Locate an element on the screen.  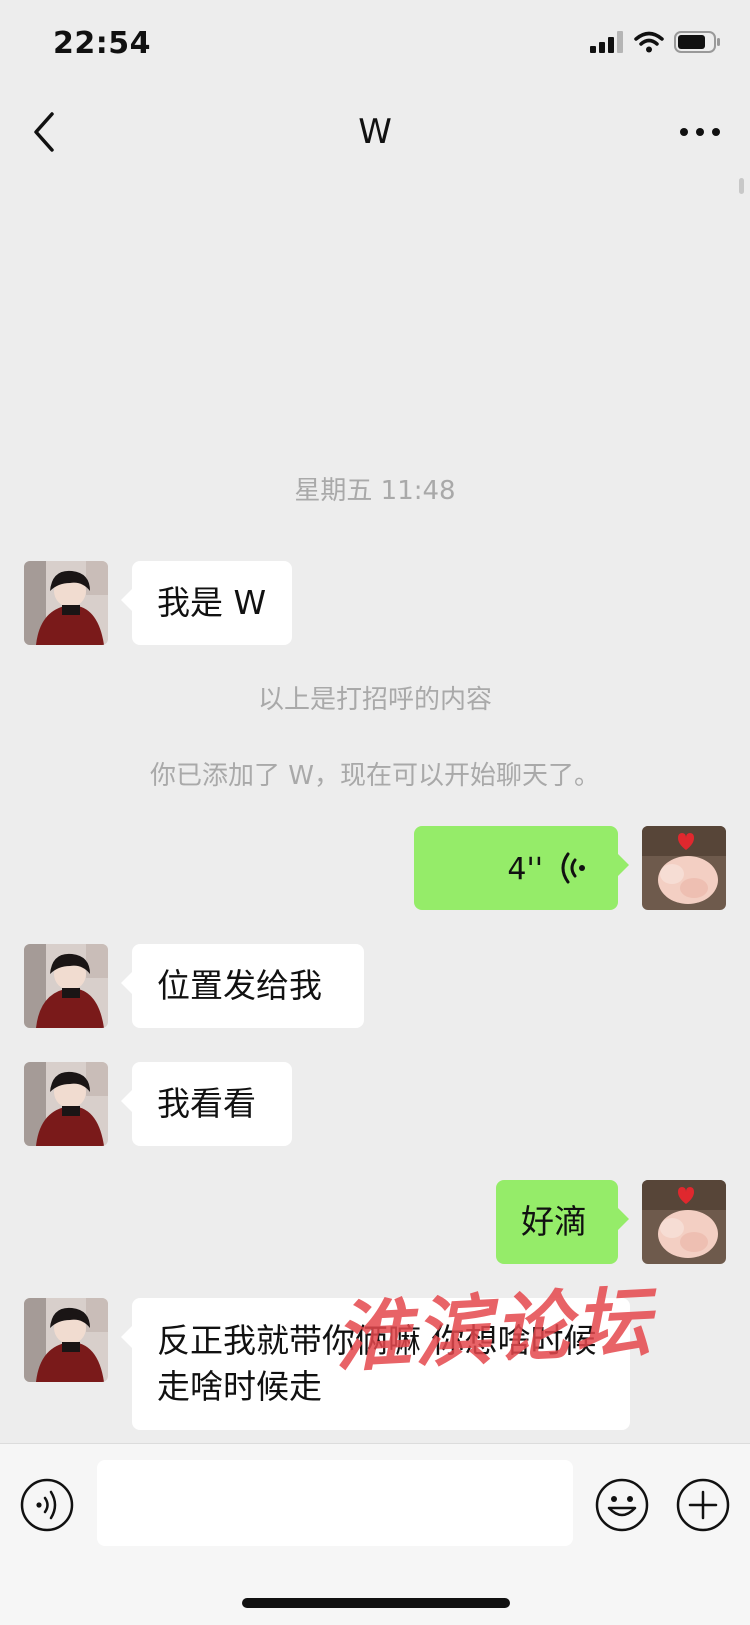
plus-icon is located at coordinates (703, 1505).